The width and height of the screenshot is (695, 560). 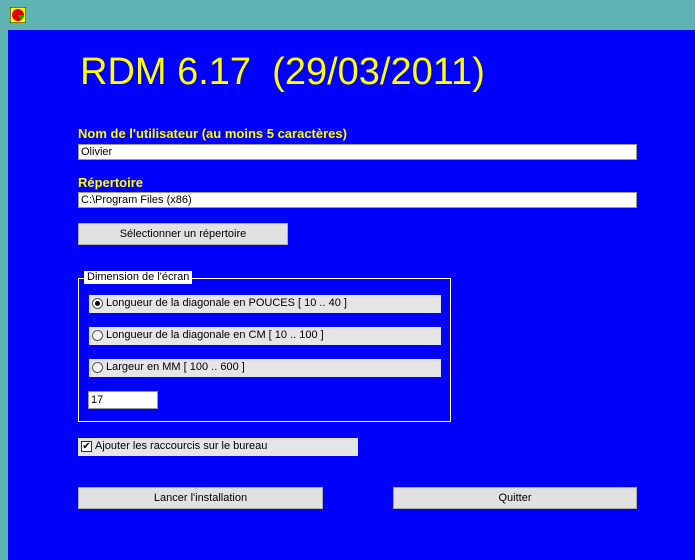 I want to click on directory-input: C:\Program Files (x86), so click(x=357, y=200).